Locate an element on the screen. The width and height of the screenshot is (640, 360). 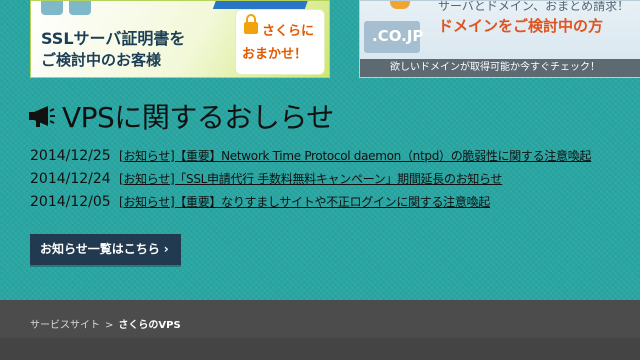
document-icon is located at coordinates (52, 8).